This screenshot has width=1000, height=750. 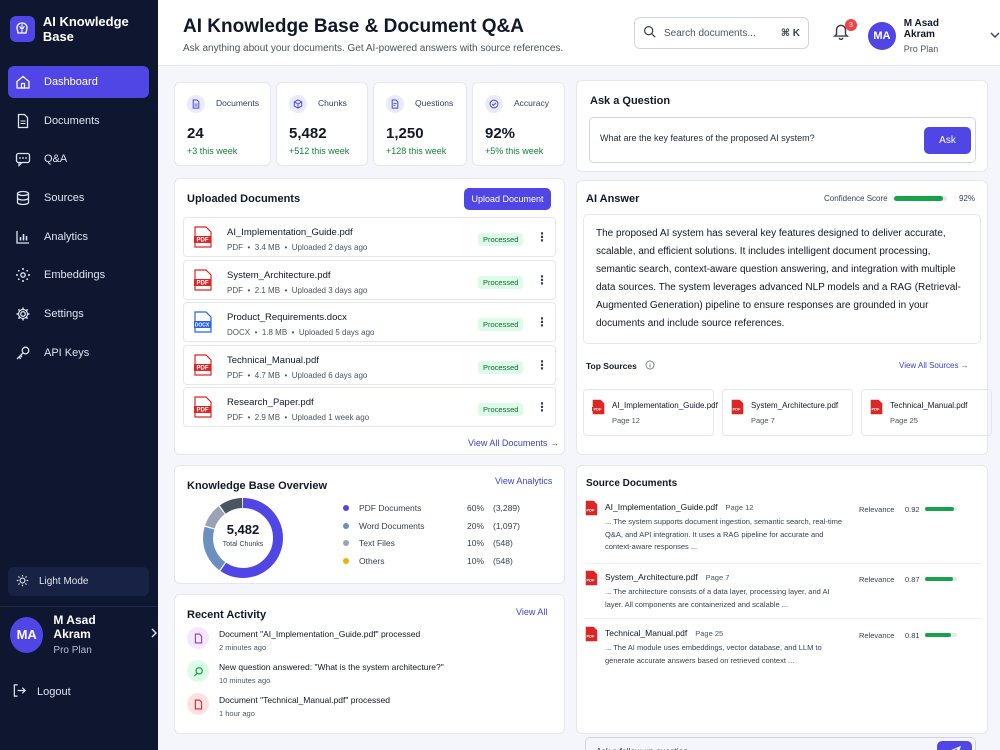 I want to click on view-all-sources-link: View All Sources →, so click(x=934, y=365).